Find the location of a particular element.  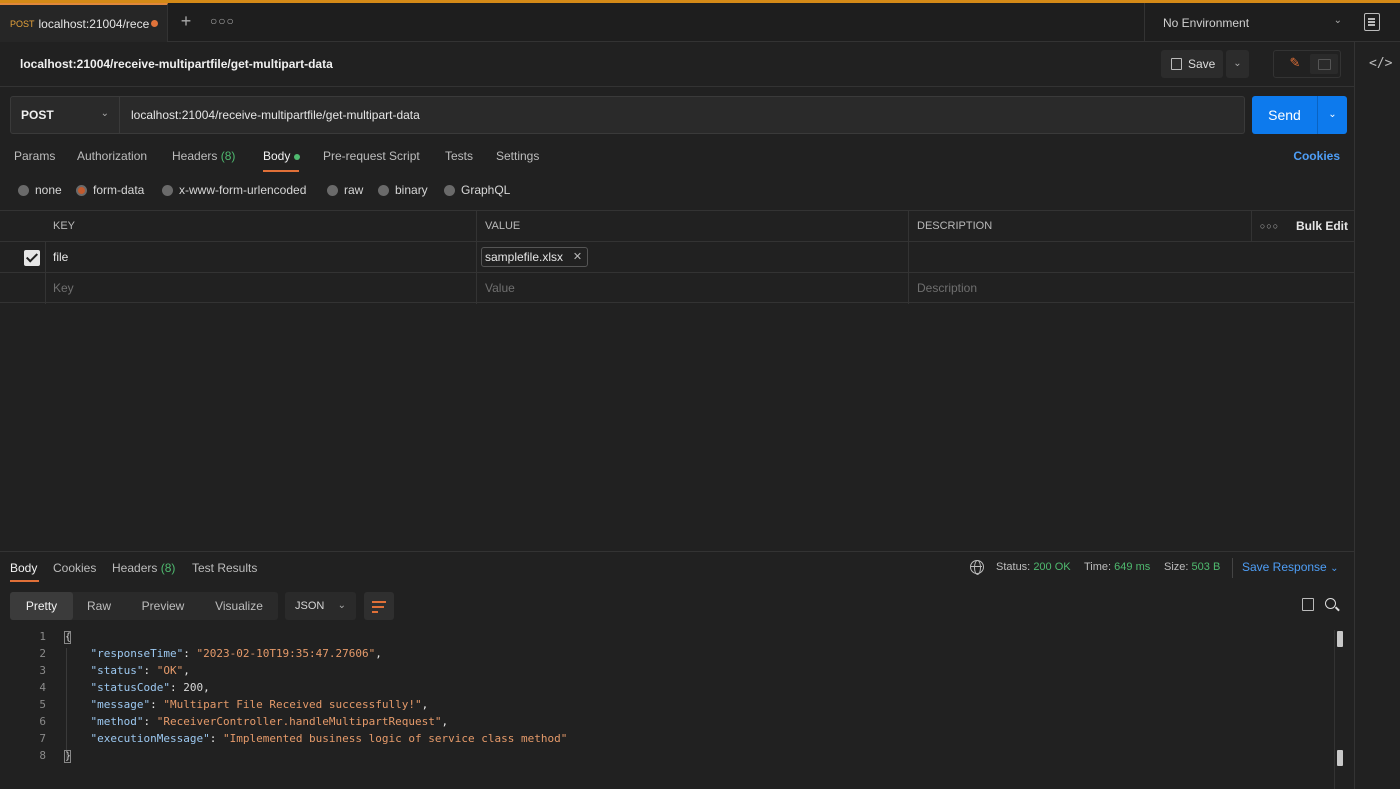

fold-brace-open-icon: { is located at coordinates (67, 637).